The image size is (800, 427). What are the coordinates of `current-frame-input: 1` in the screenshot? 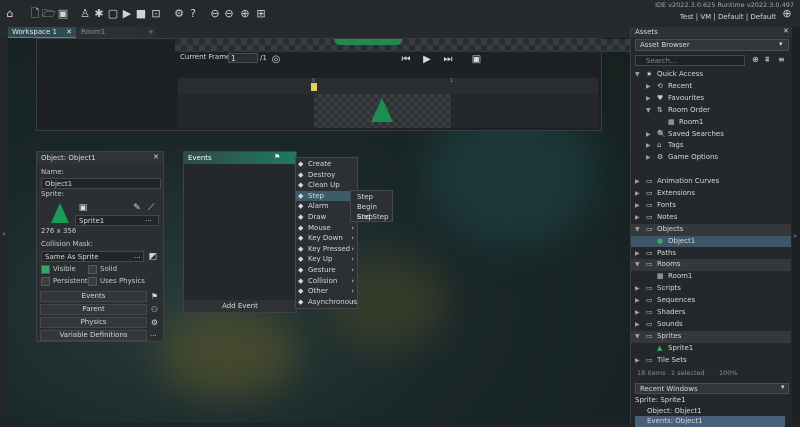 It's located at (243, 58).